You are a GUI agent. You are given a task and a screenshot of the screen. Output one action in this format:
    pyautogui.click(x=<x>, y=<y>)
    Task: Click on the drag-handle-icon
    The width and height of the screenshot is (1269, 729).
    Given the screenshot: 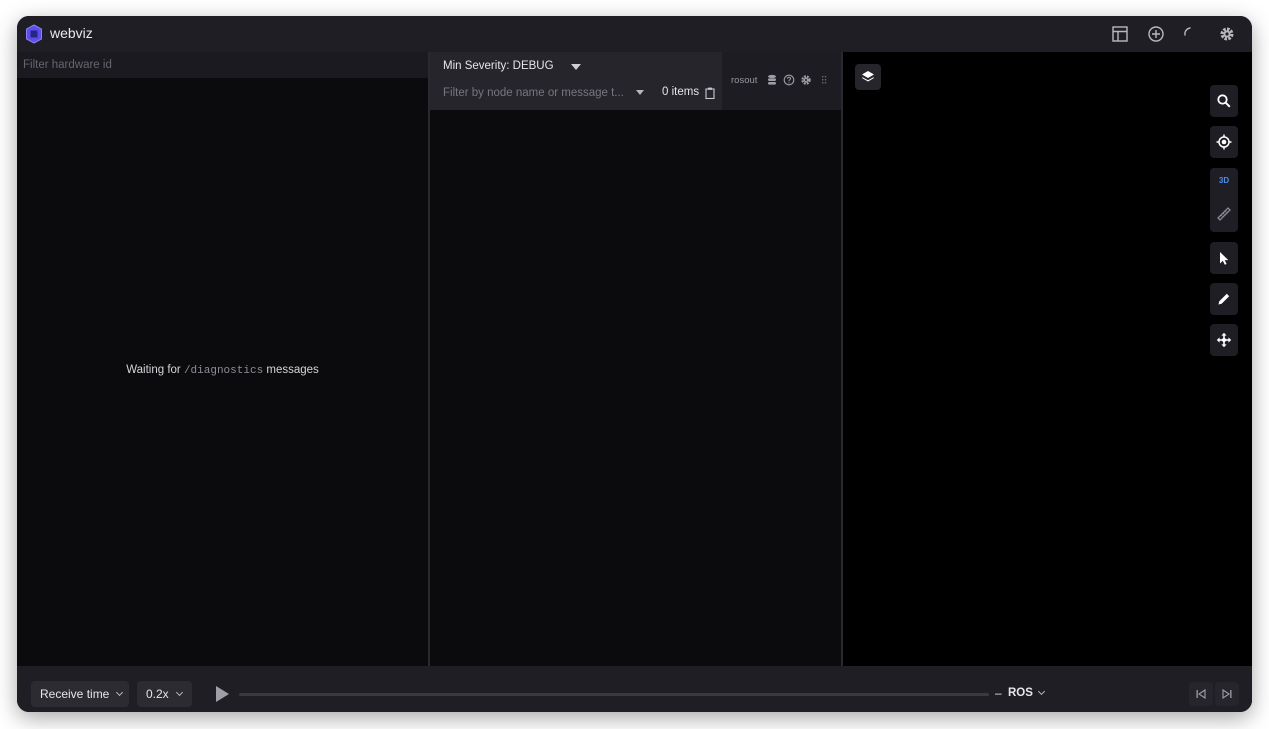 What is the action you would take?
    pyautogui.click(x=824, y=80)
    